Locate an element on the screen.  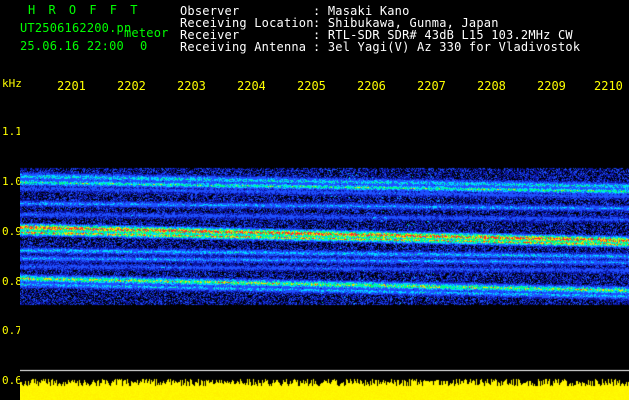
y-tick-0-7: 0.7 is located at coordinates (12, 330).